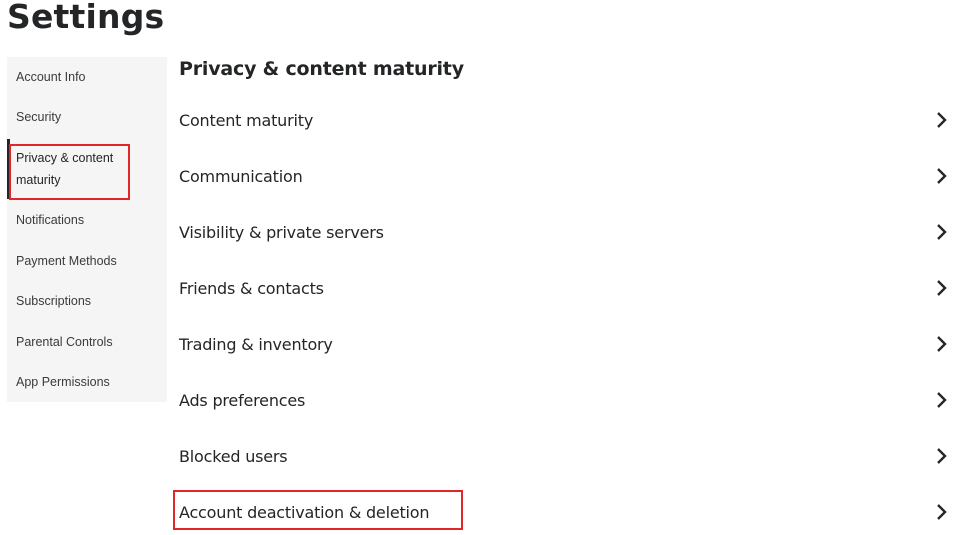  What do you see at coordinates (233, 456) in the screenshot?
I see `row-label: Blocked users` at bounding box center [233, 456].